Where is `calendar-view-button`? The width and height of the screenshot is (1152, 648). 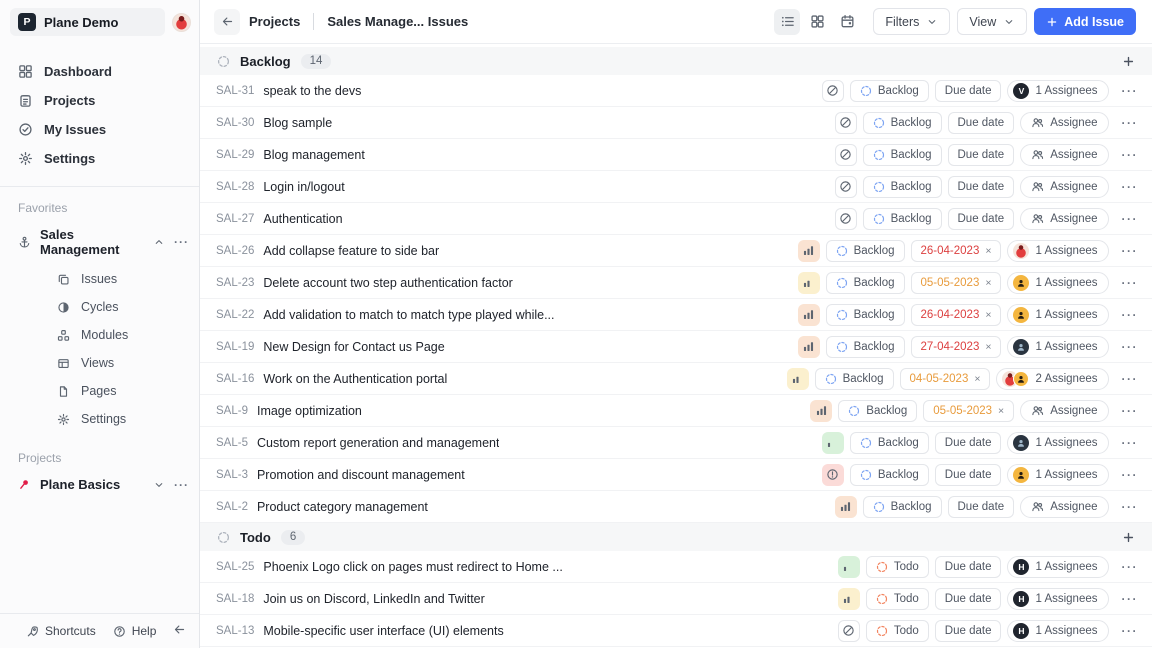 calendar-view-button is located at coordinates (847, 22).